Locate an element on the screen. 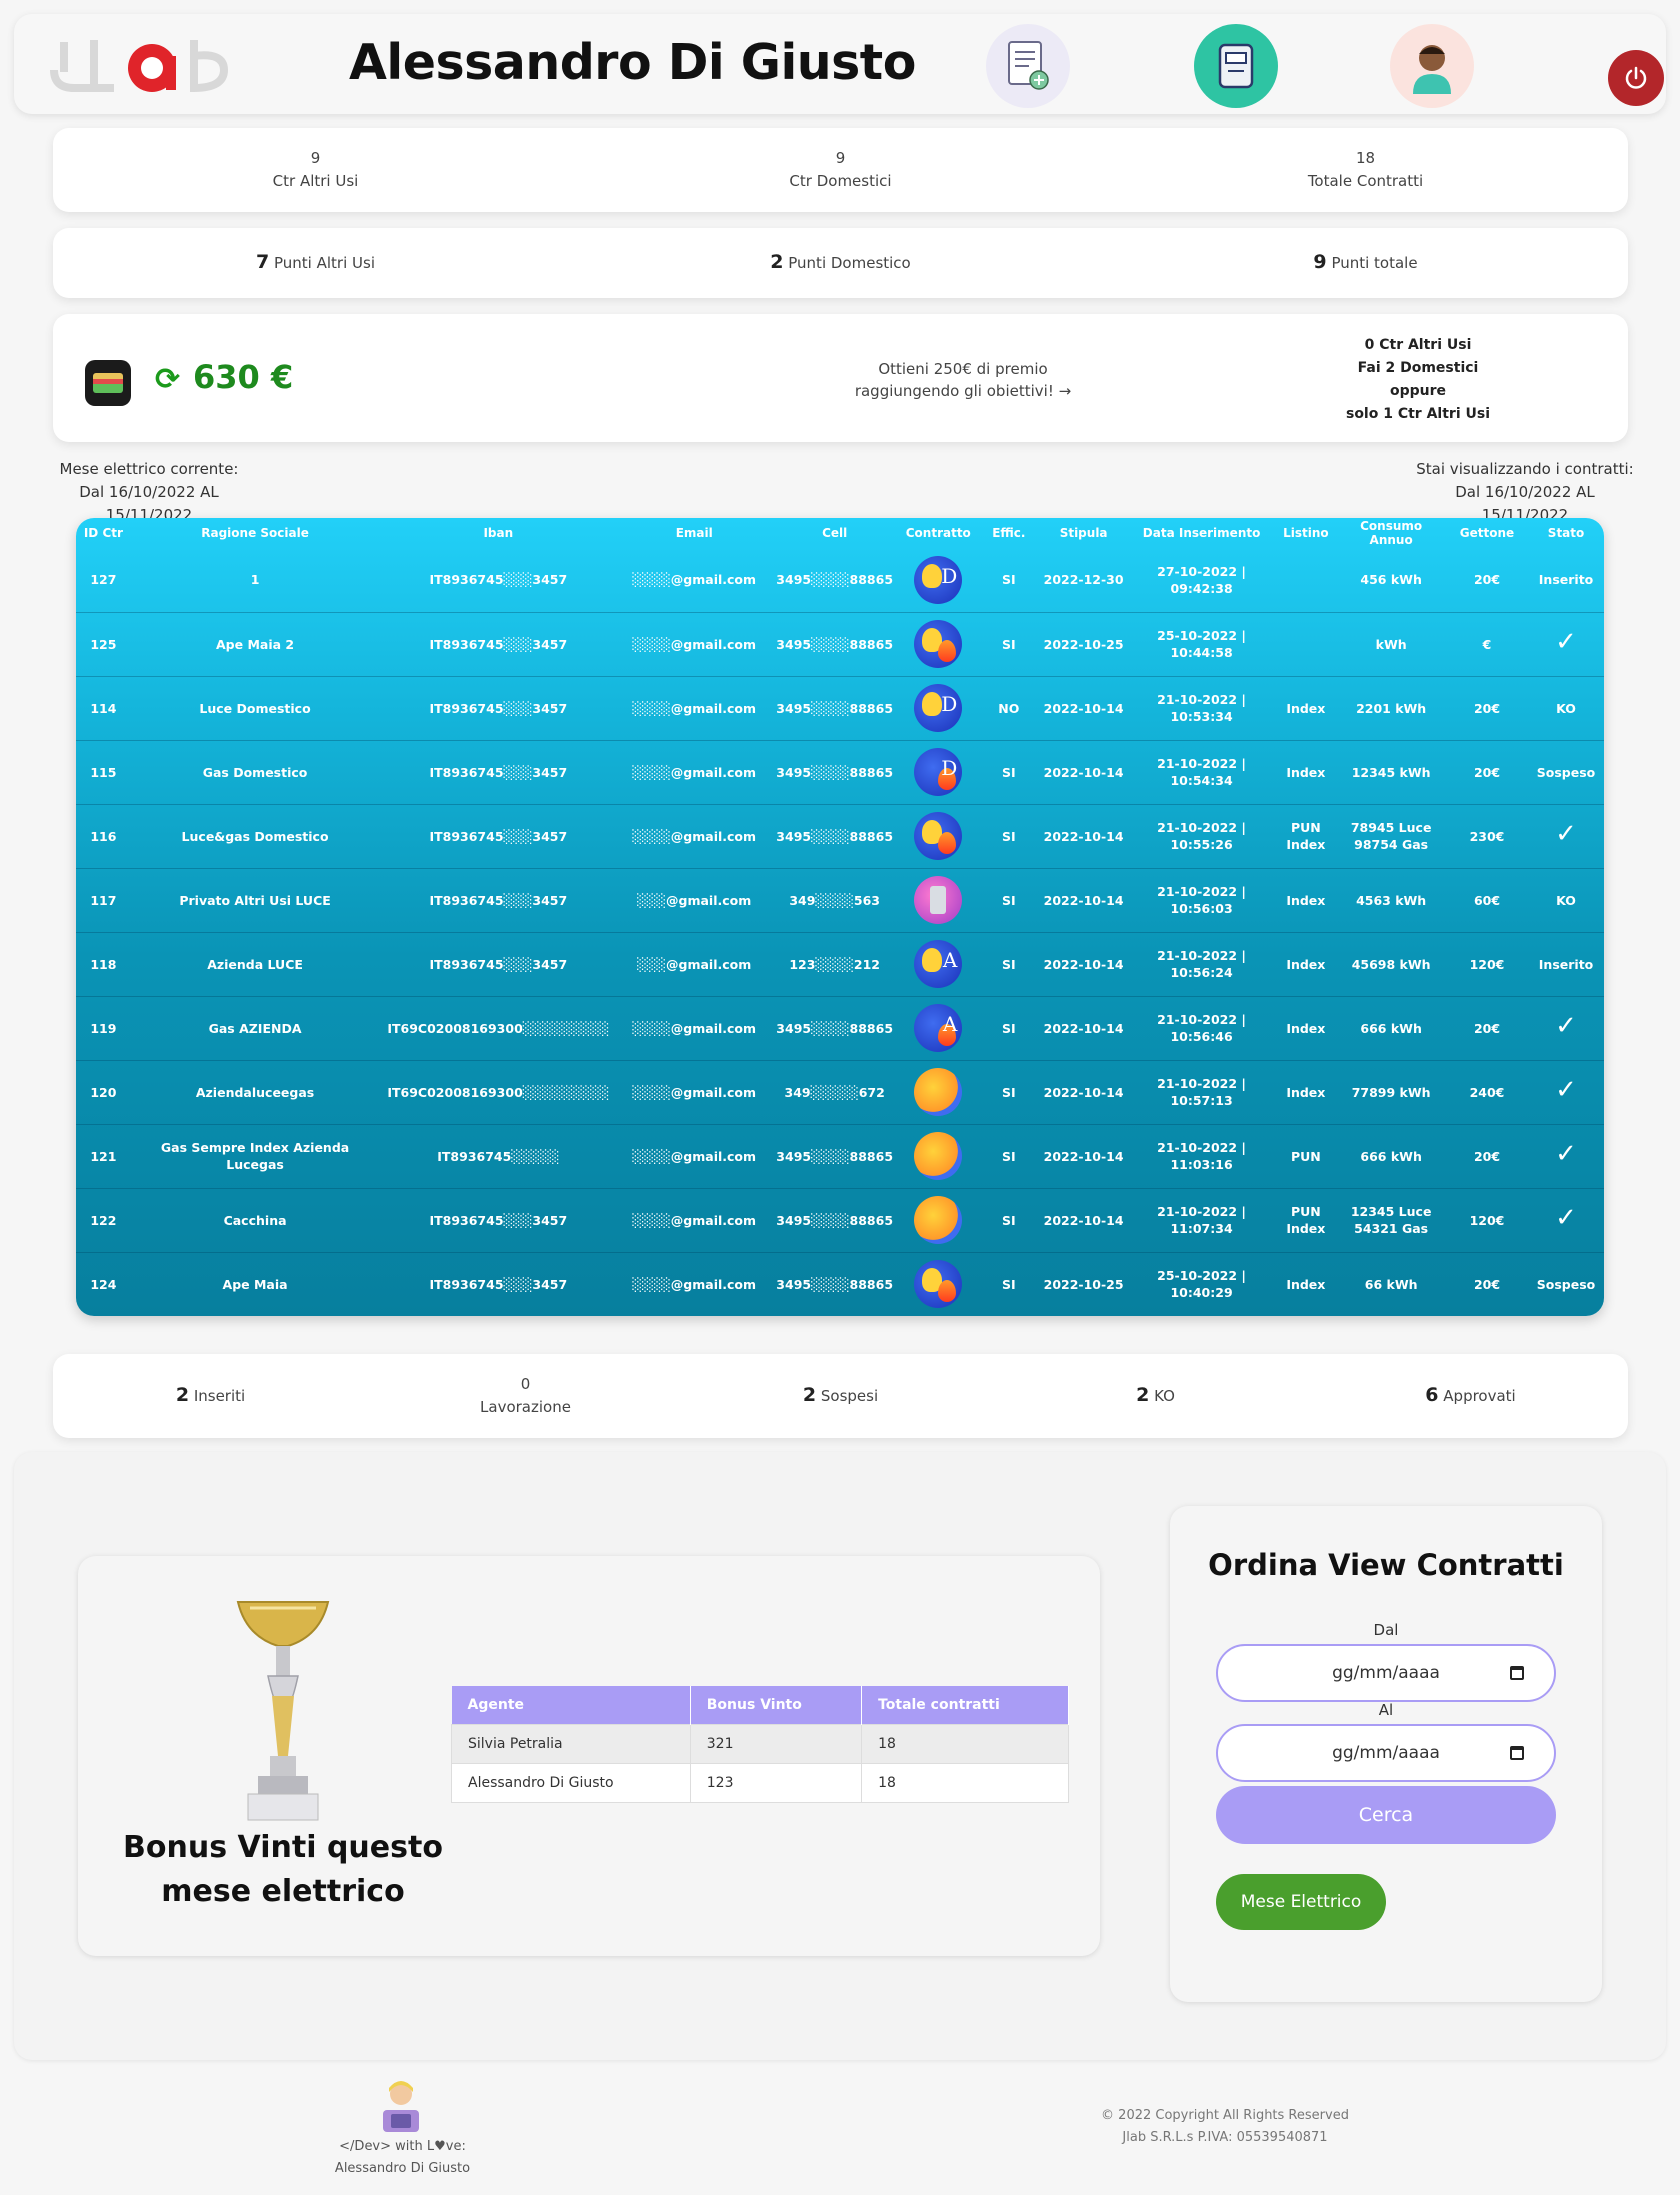 Image resolution: width=1680 pixels, height=2195 pixels. cell-id: 115 is located at coordinates (103, 772).